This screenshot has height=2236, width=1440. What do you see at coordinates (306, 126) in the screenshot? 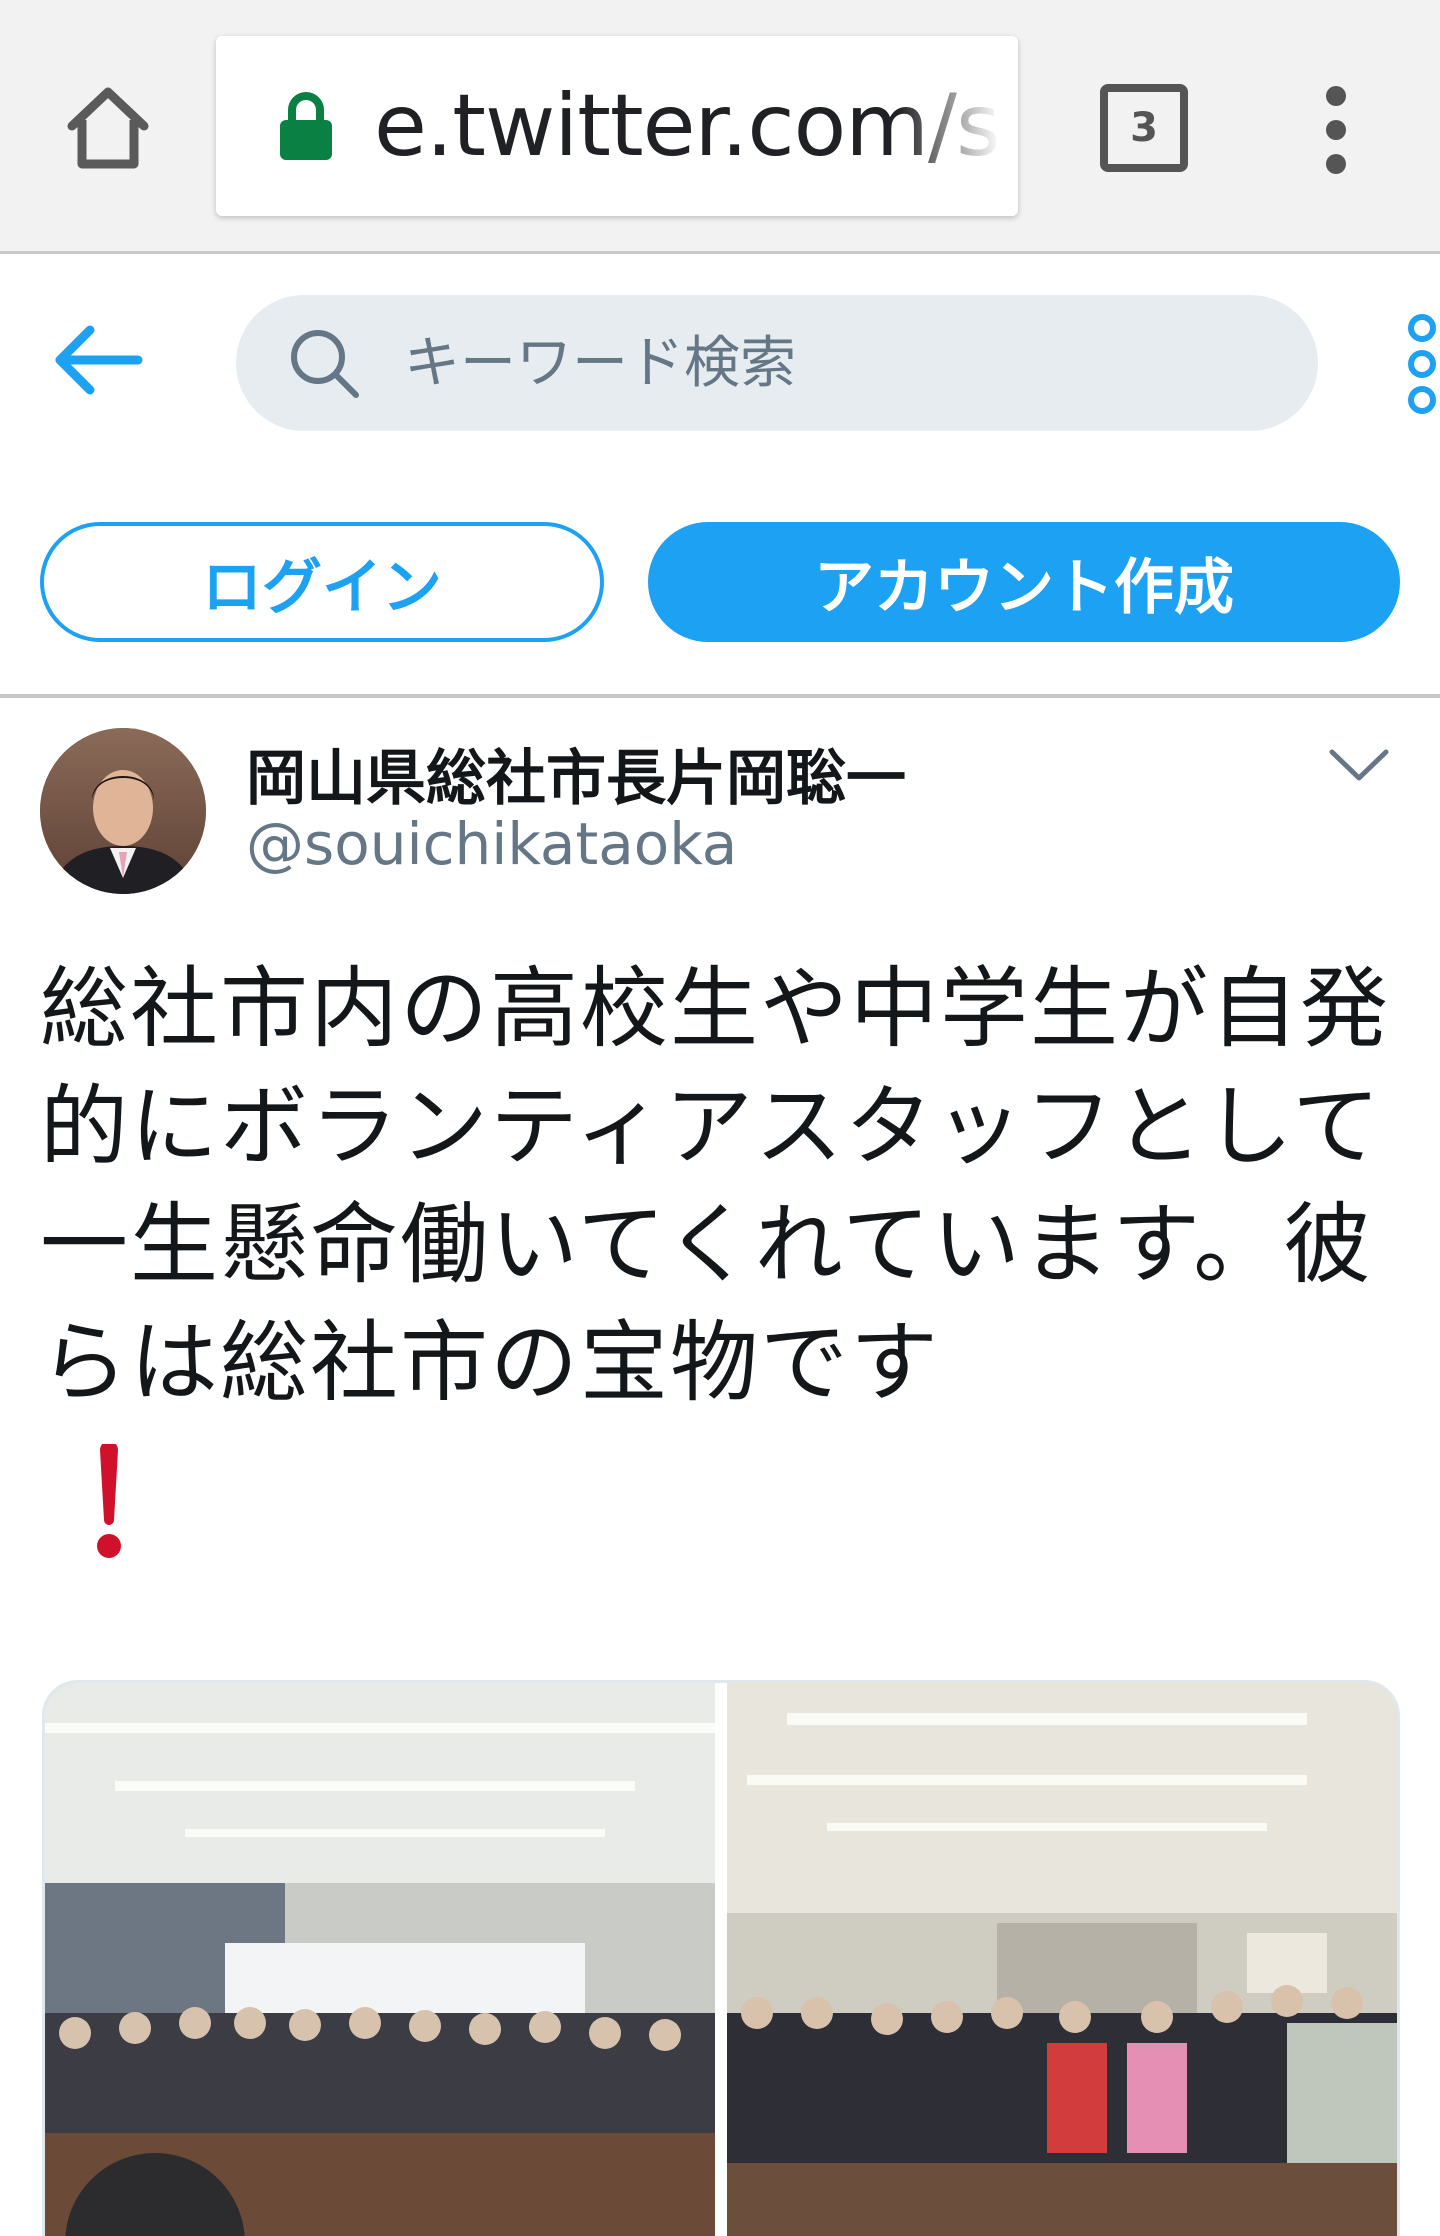
I see `lock-icon` at bounding box center [306, 126].